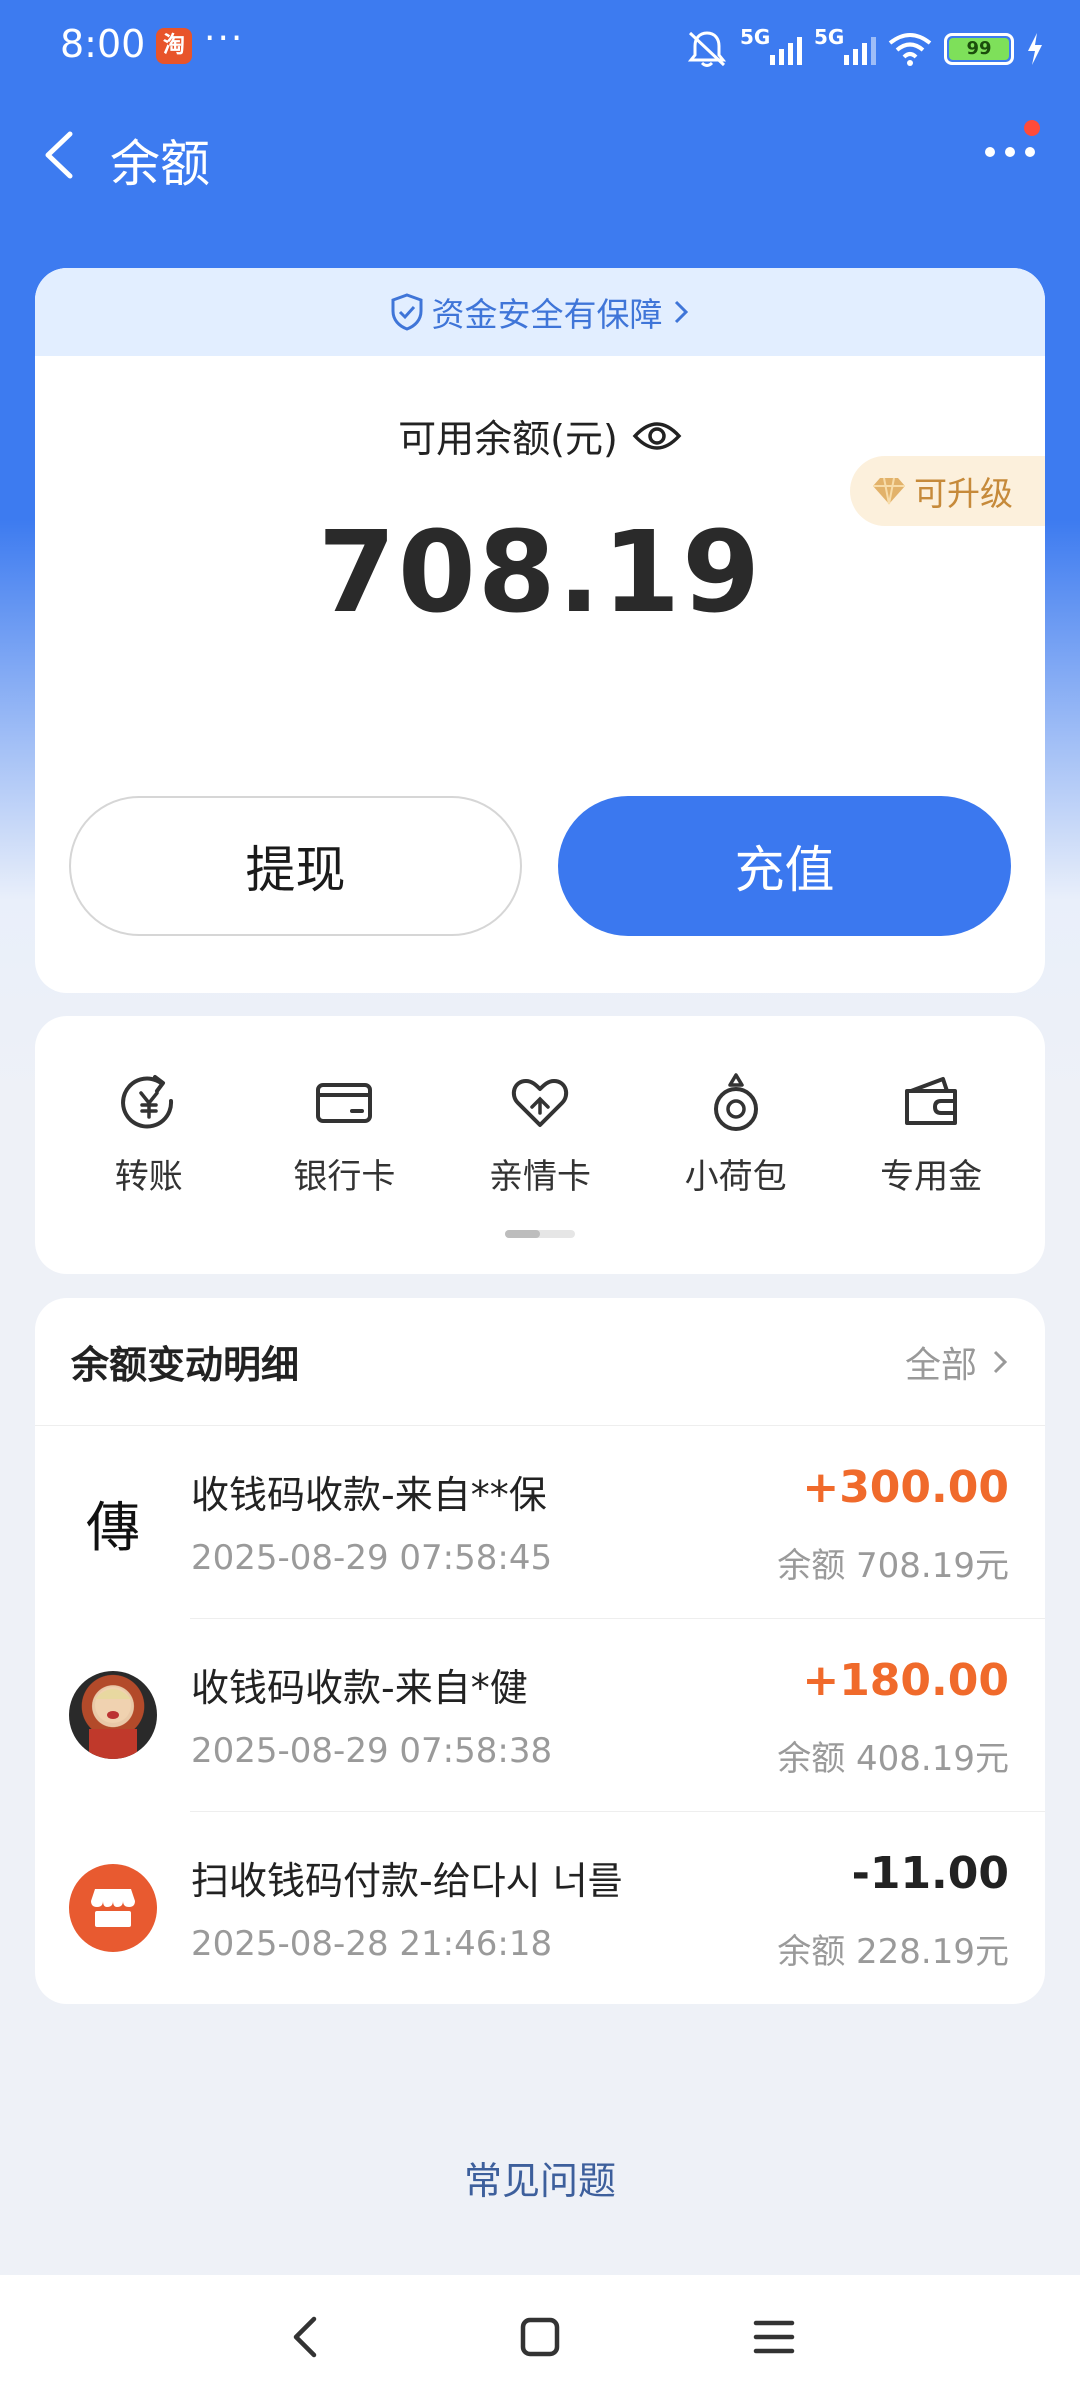 Image resolution: width=1080 pixels, height=2400 pixels. I want to click on system-back-icon, so click(306, 2337).